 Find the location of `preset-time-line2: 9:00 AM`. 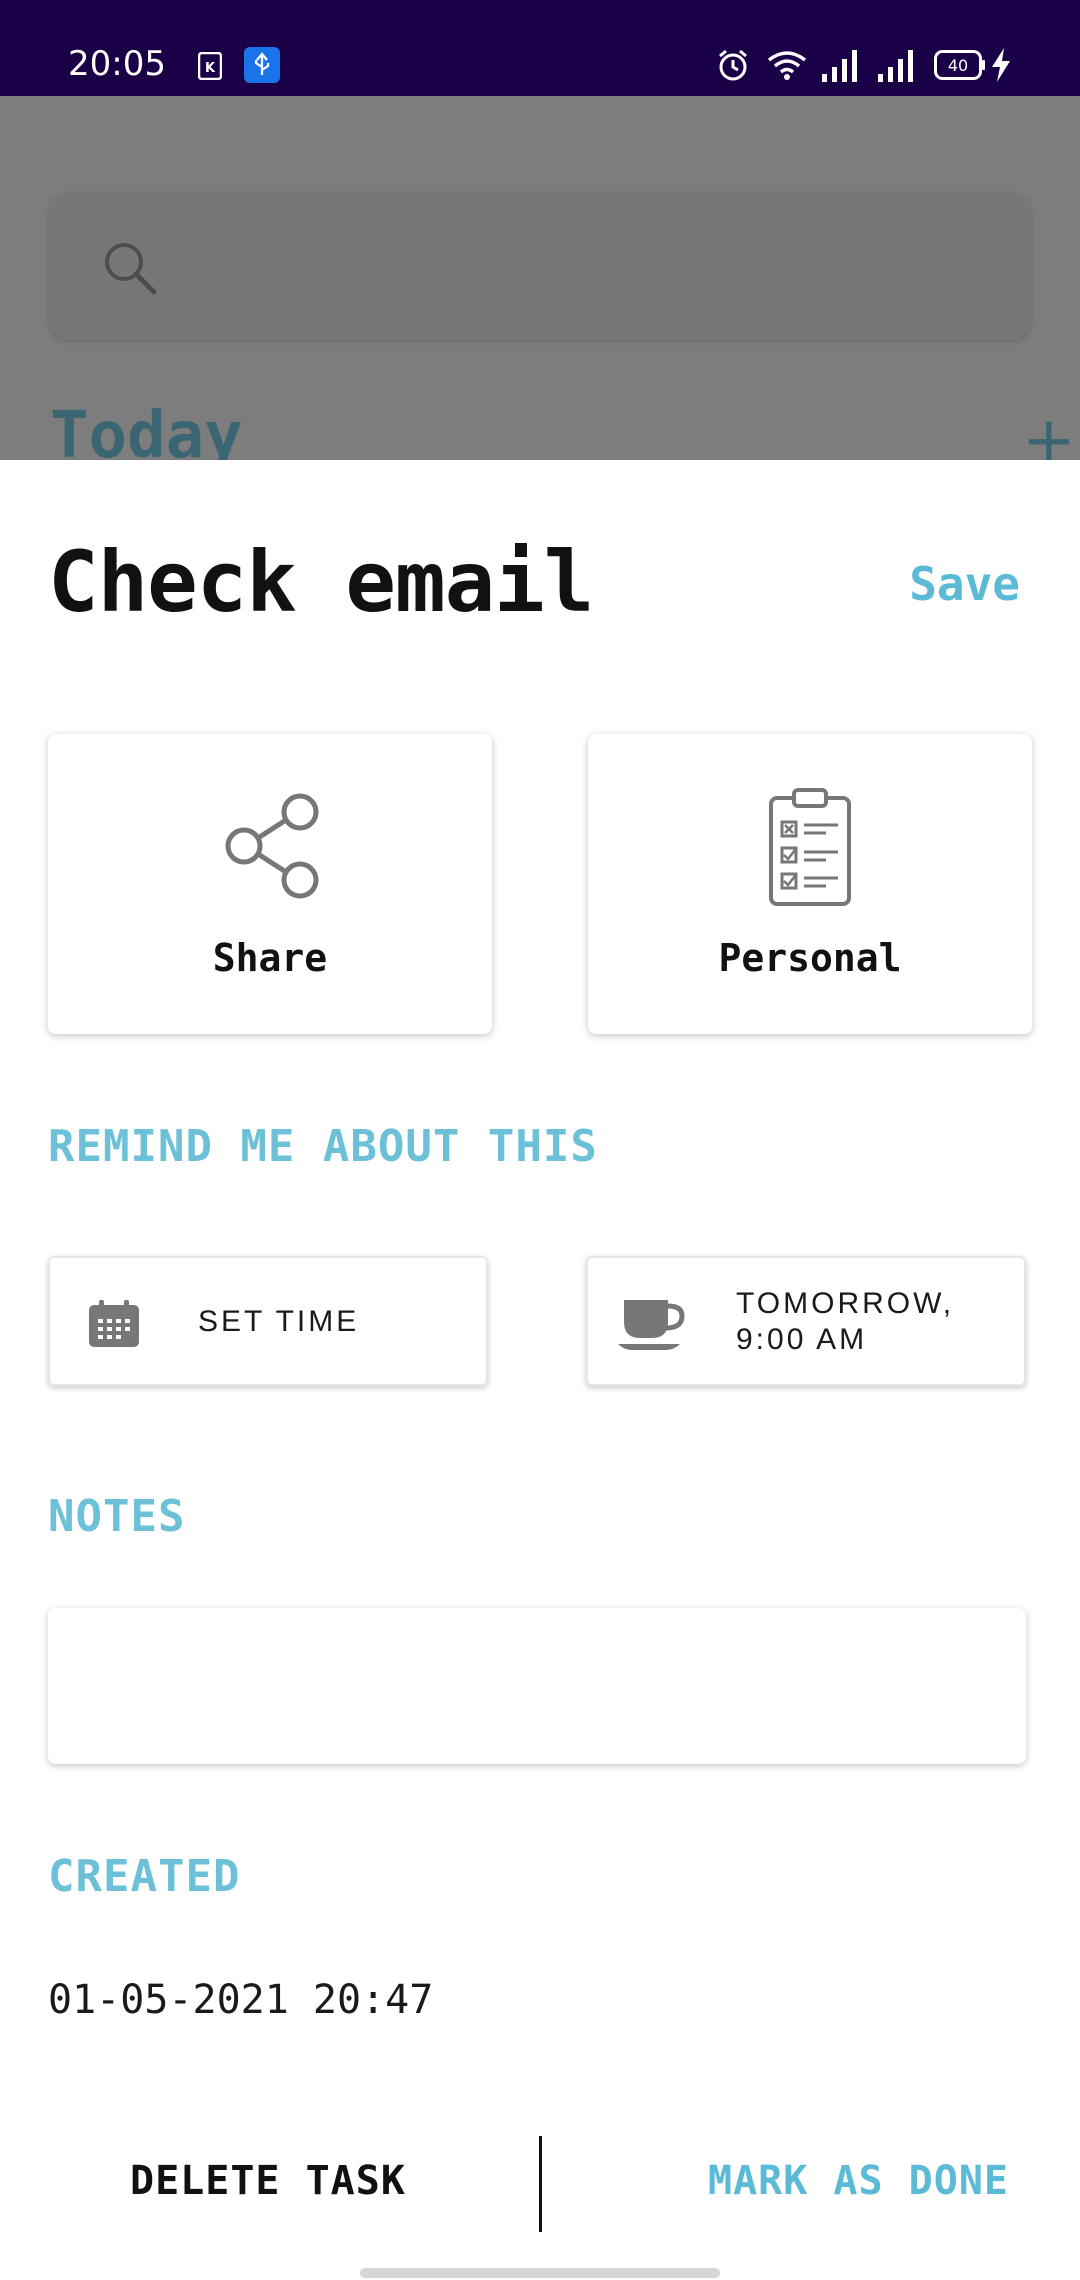

preset-time-line2: 9:00 AM is located at coordinates (802, 1339).